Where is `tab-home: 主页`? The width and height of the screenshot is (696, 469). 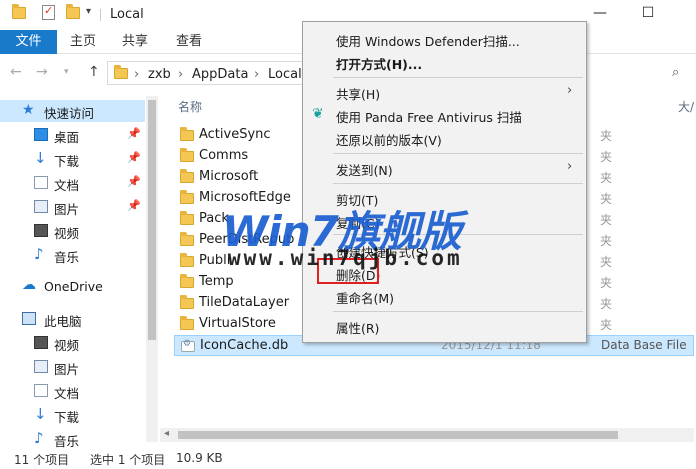
tab-home: 主页 is located at coordinates (83, 42).